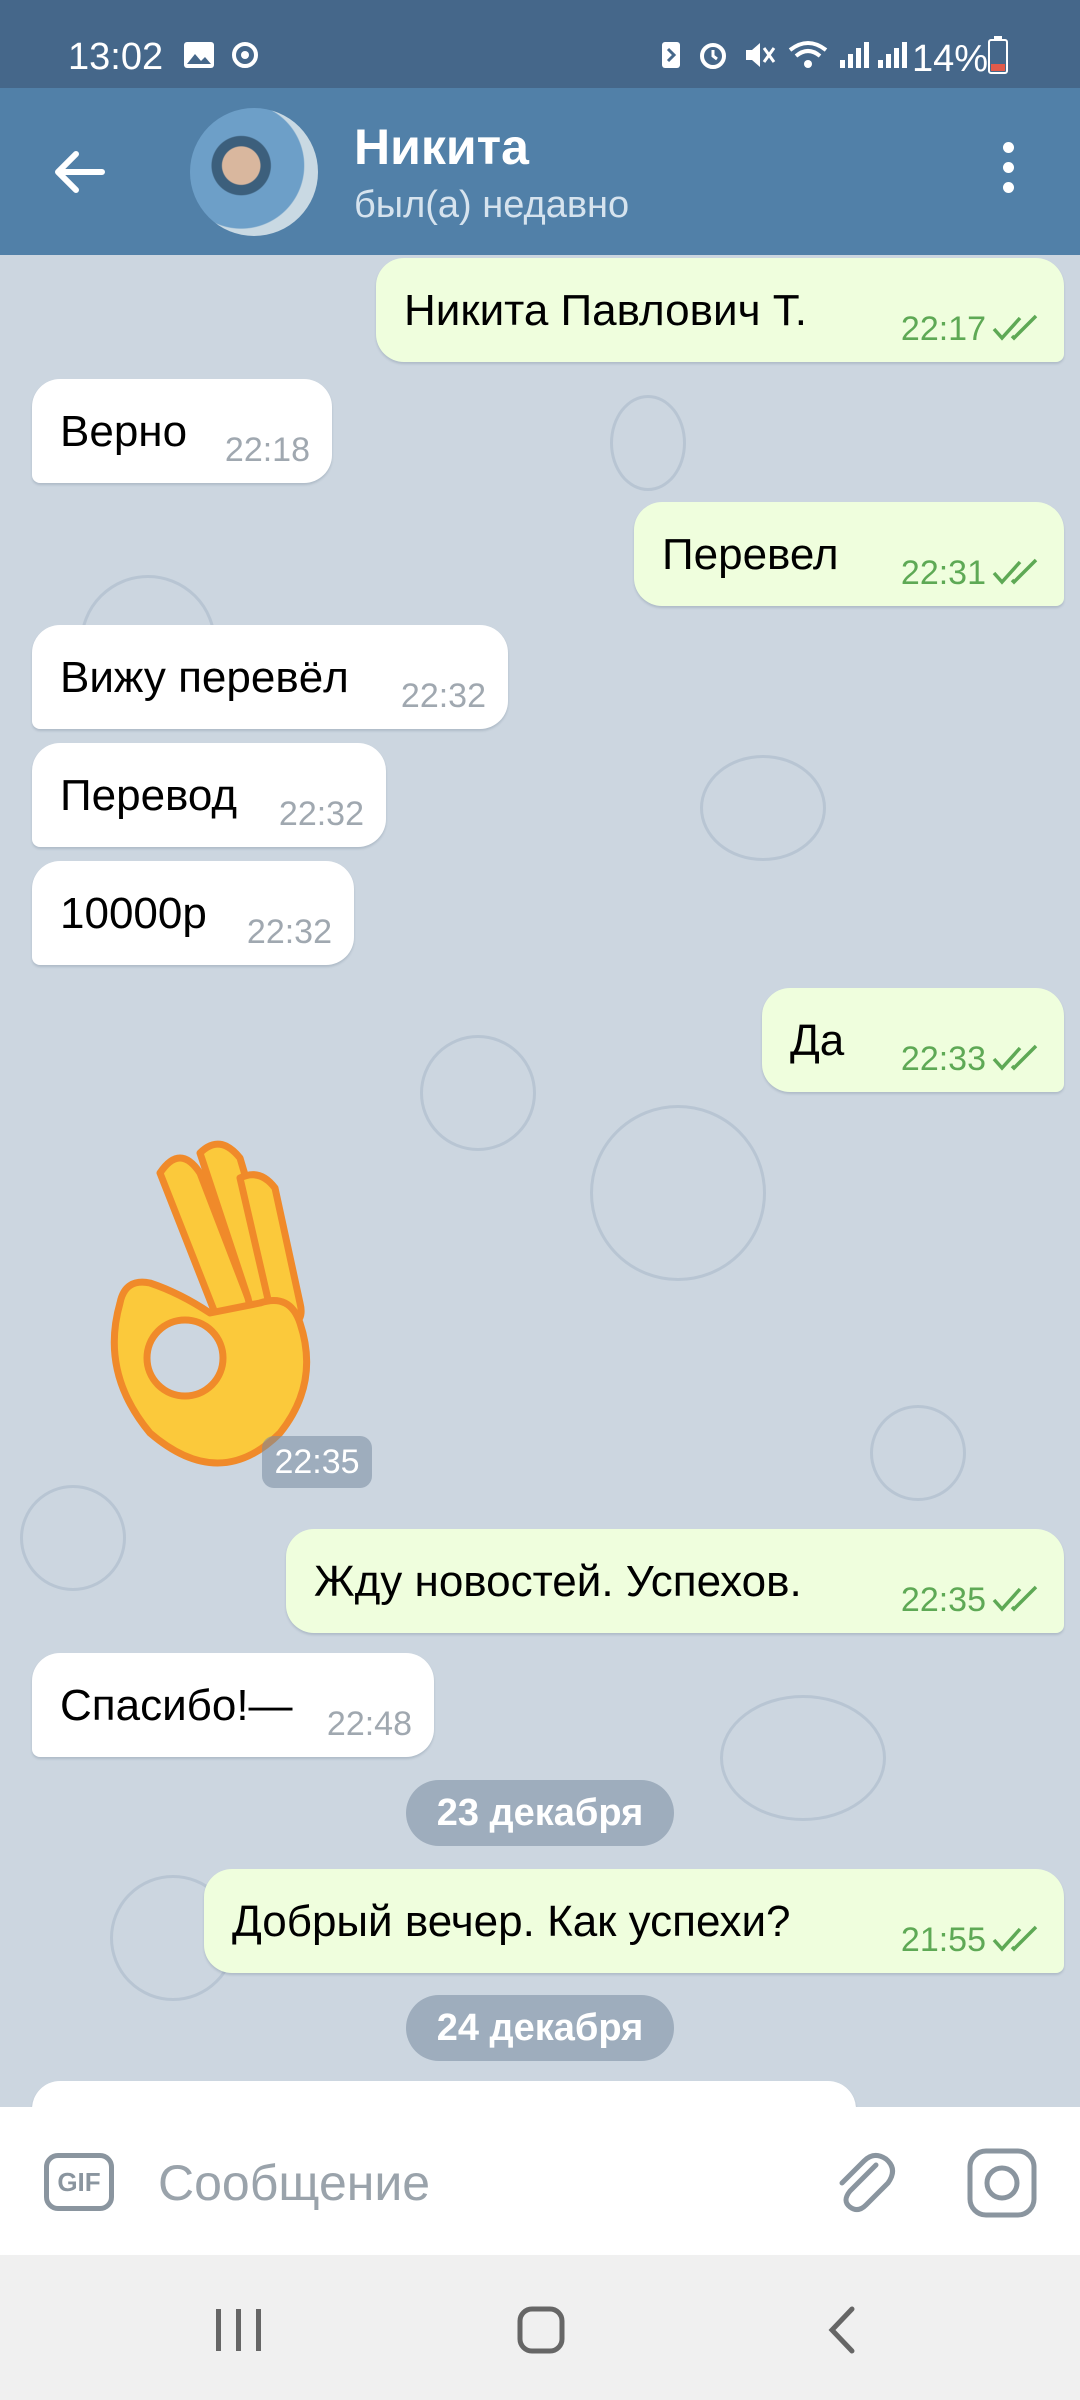 This screenshot has width=1080, height=2400. What do you see at coordinates (492, 205) in the screenshot?
I see `contact-last-seen: был(а) недавно` at bounding box center [492, 205].